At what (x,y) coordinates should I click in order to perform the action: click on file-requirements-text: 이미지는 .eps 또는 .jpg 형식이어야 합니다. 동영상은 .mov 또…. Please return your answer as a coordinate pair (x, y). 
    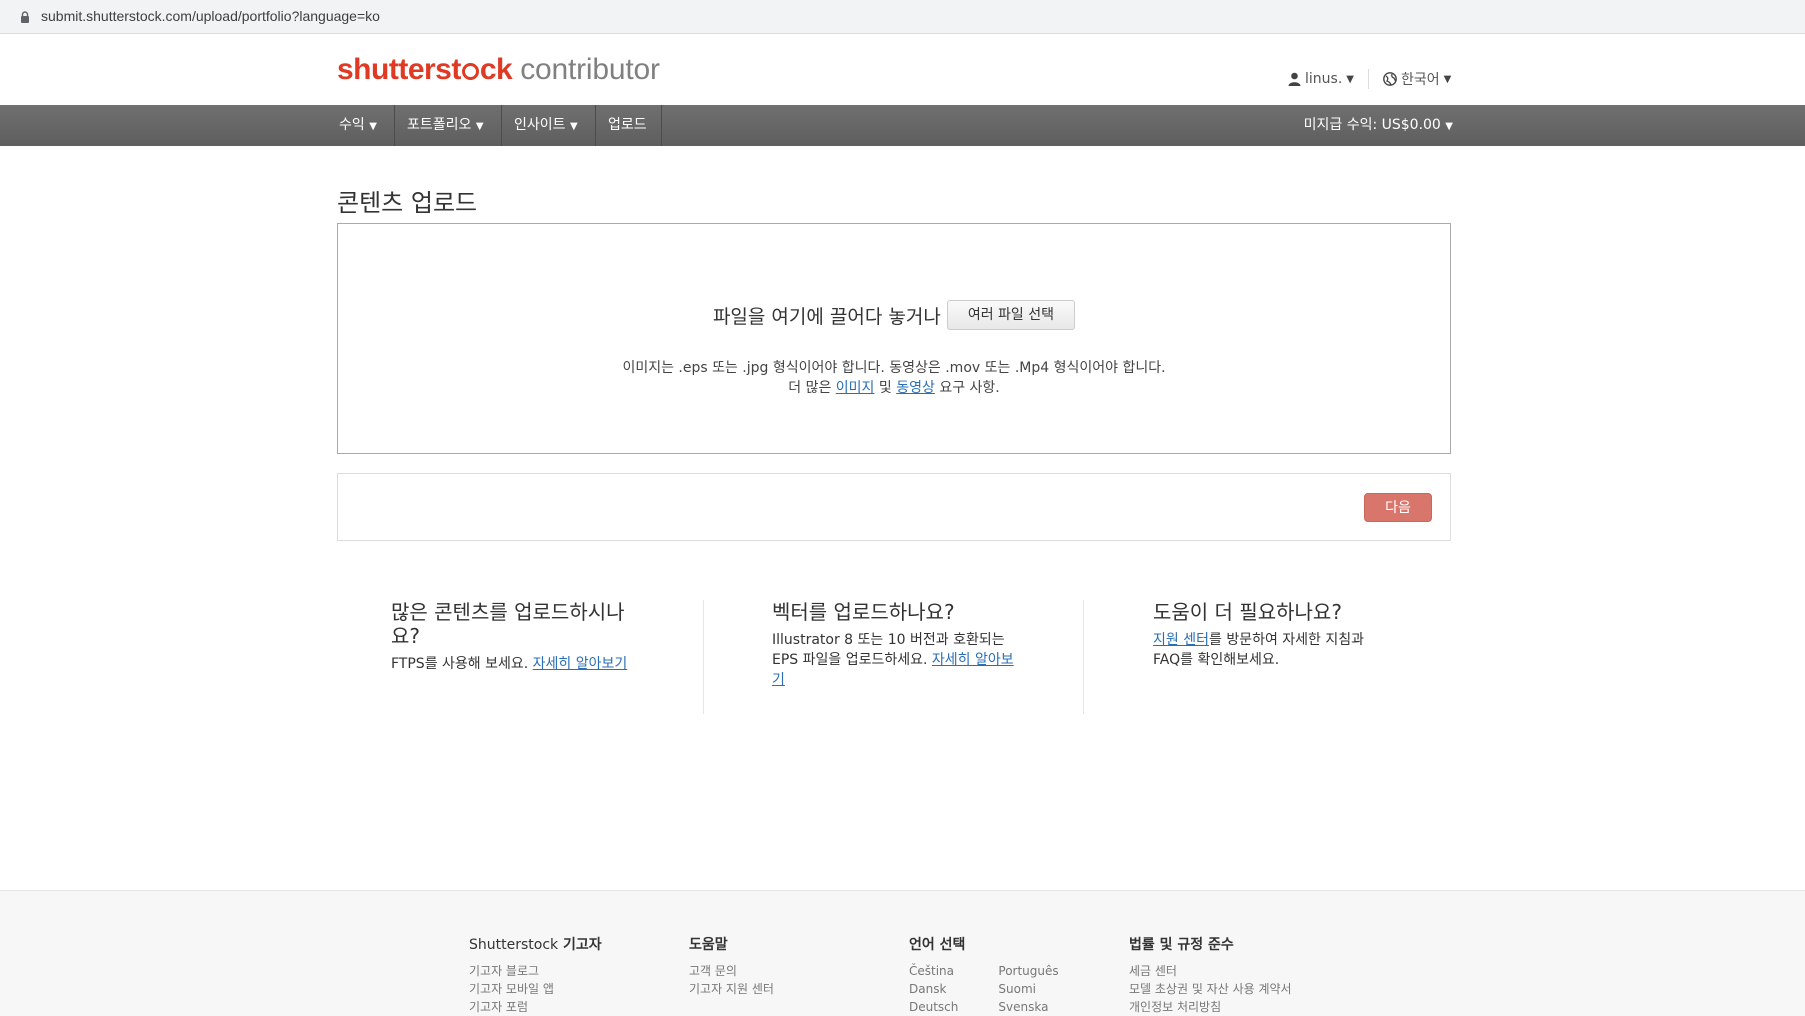
    Looking at the image, I should click on (894, 368).